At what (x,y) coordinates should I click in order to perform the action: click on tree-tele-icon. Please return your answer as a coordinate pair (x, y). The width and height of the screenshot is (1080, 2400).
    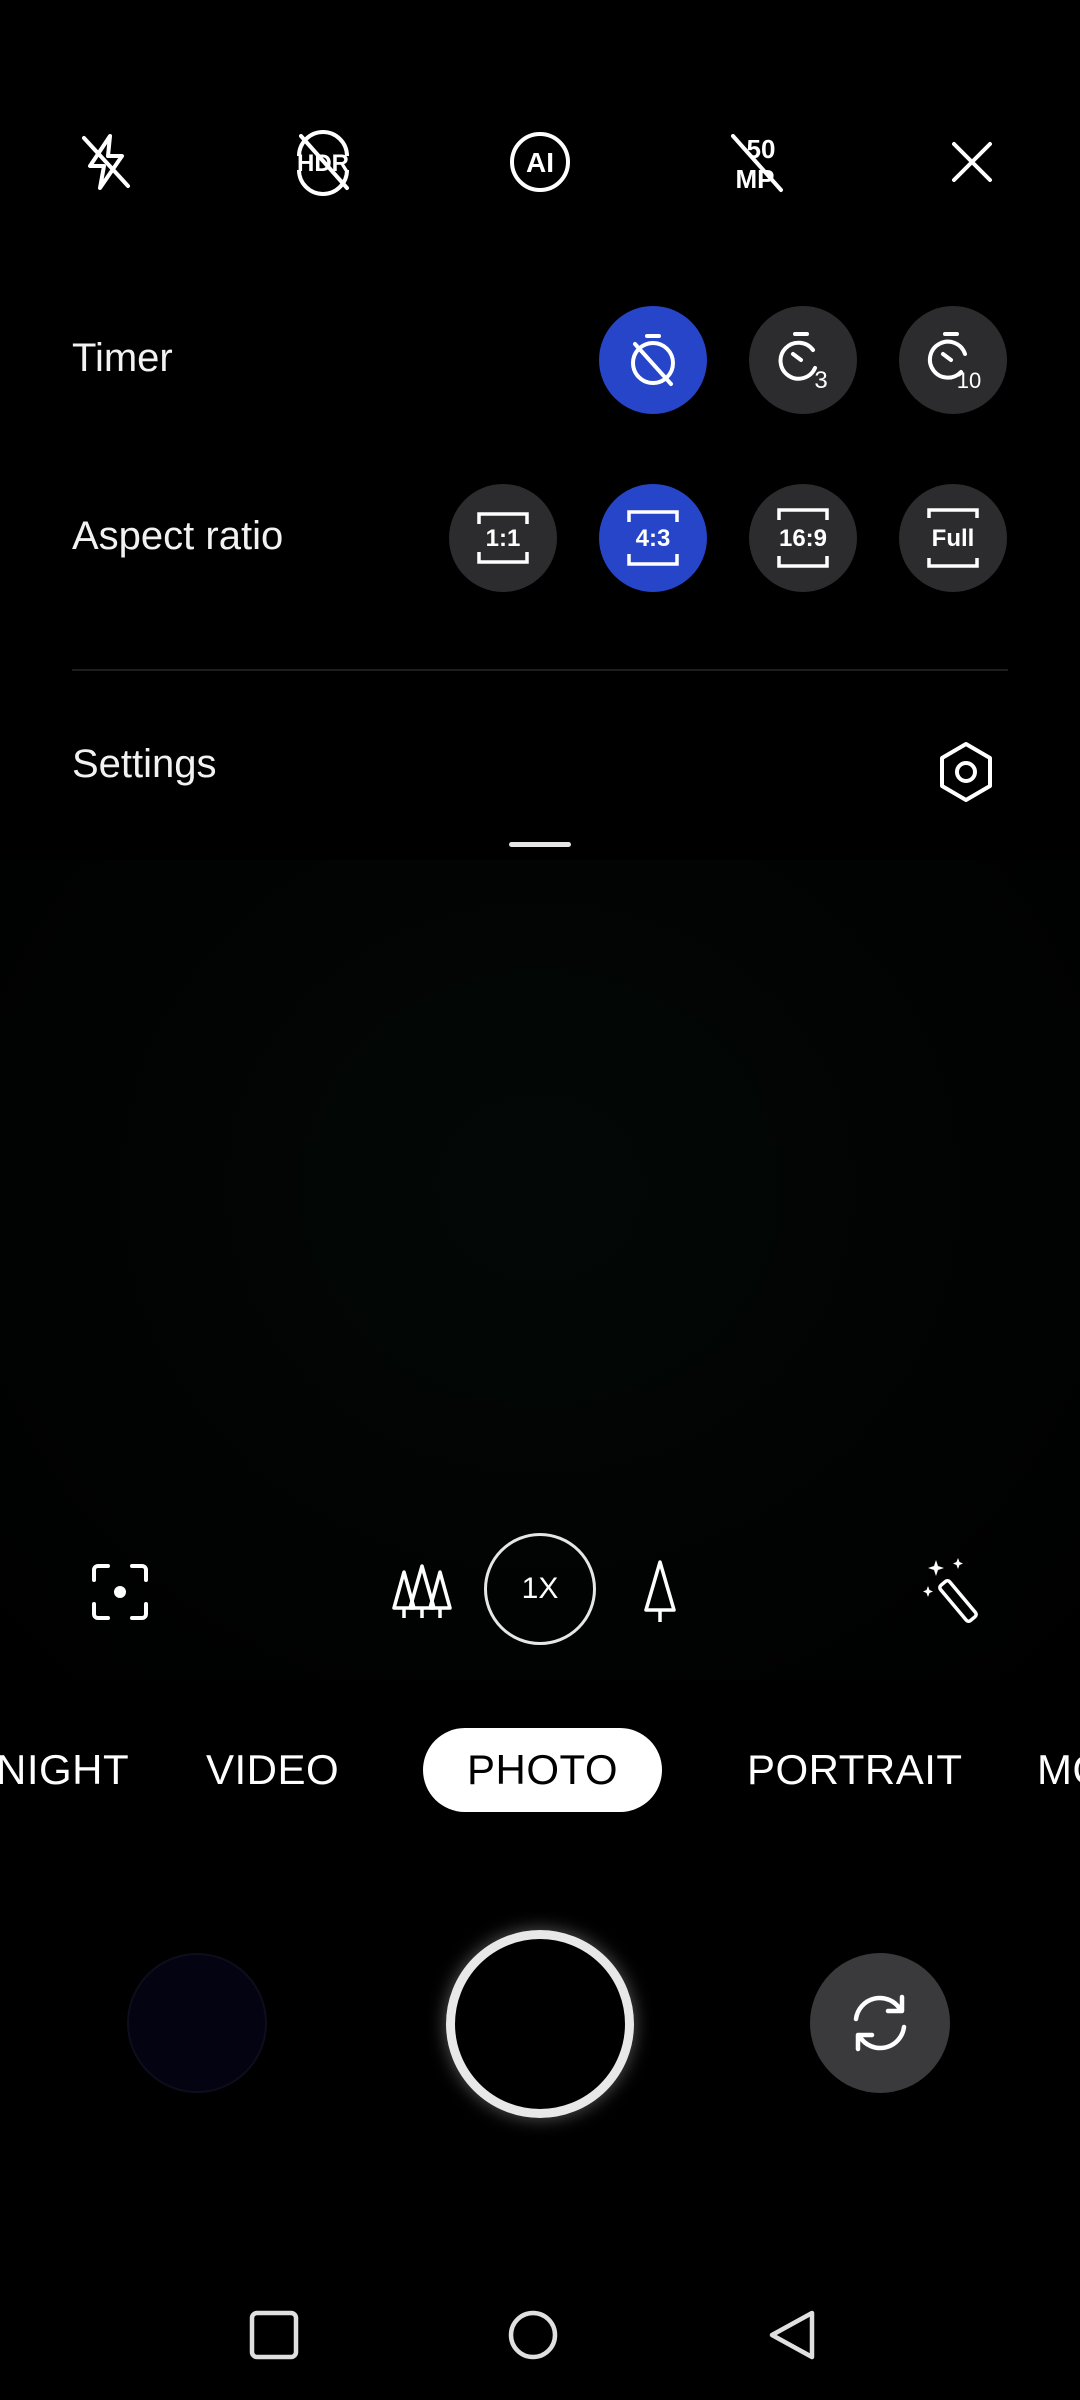
    Looking at the image, I should click on (660, 1591).